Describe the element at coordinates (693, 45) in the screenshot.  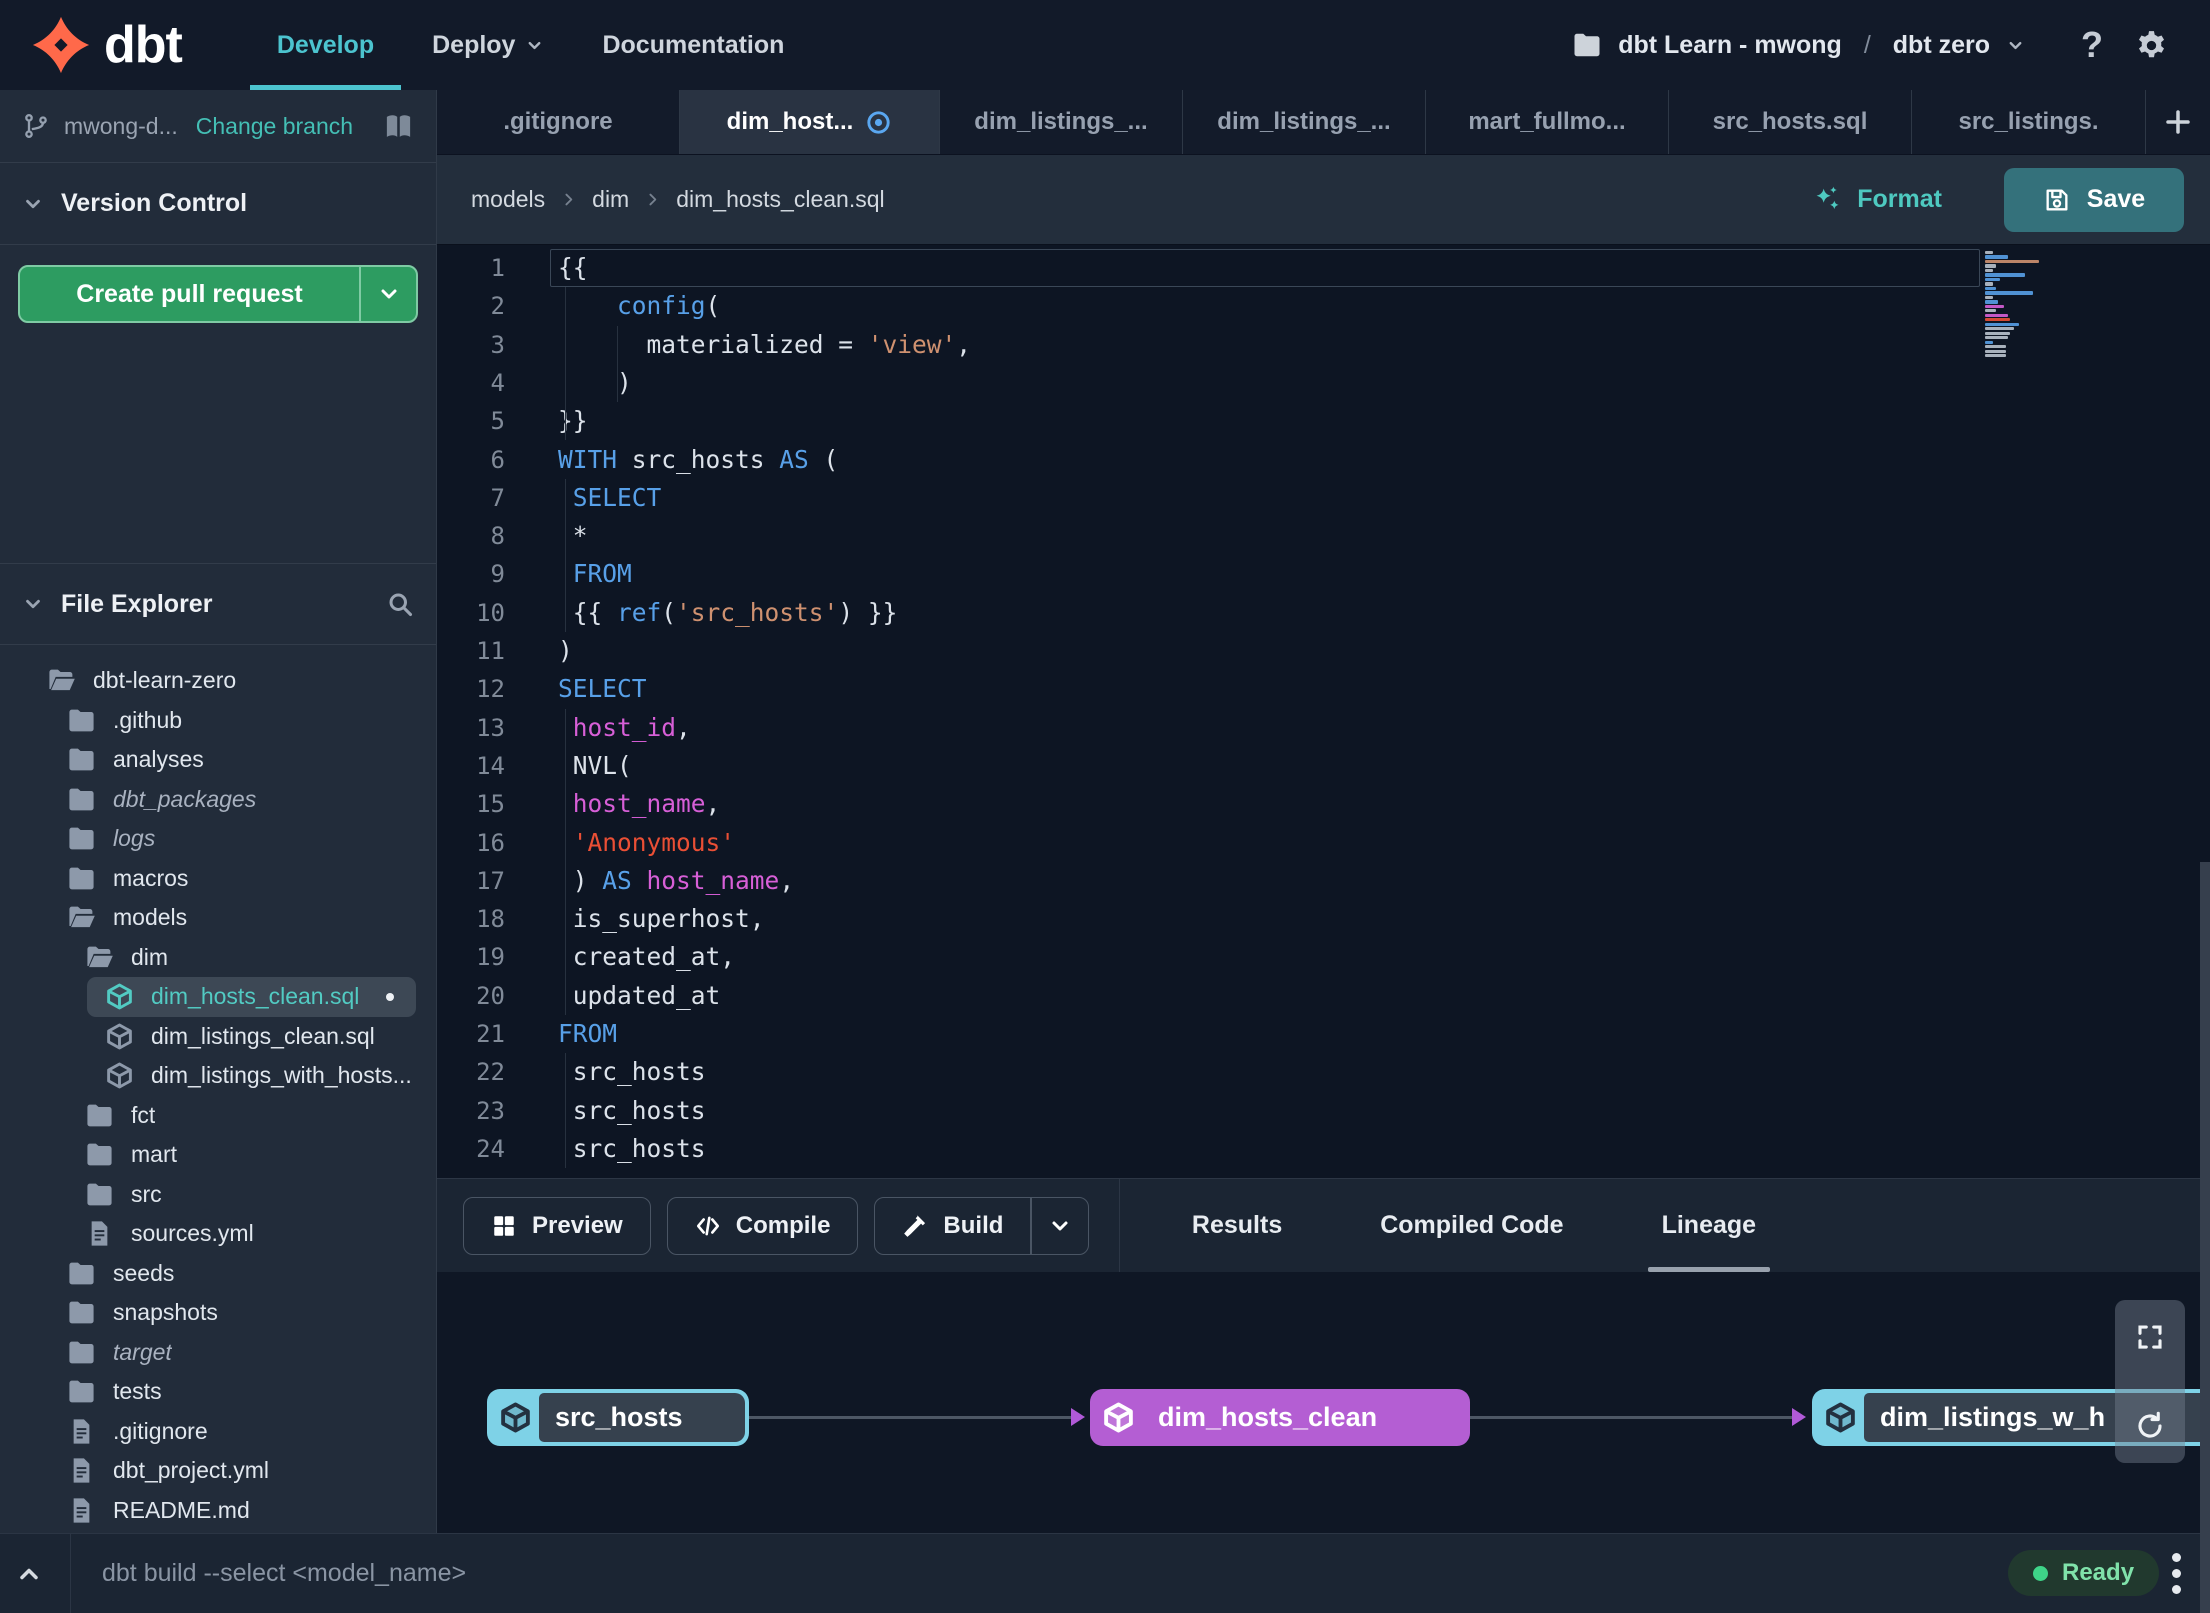
I see `nav-documentation: Documentation` at that location.